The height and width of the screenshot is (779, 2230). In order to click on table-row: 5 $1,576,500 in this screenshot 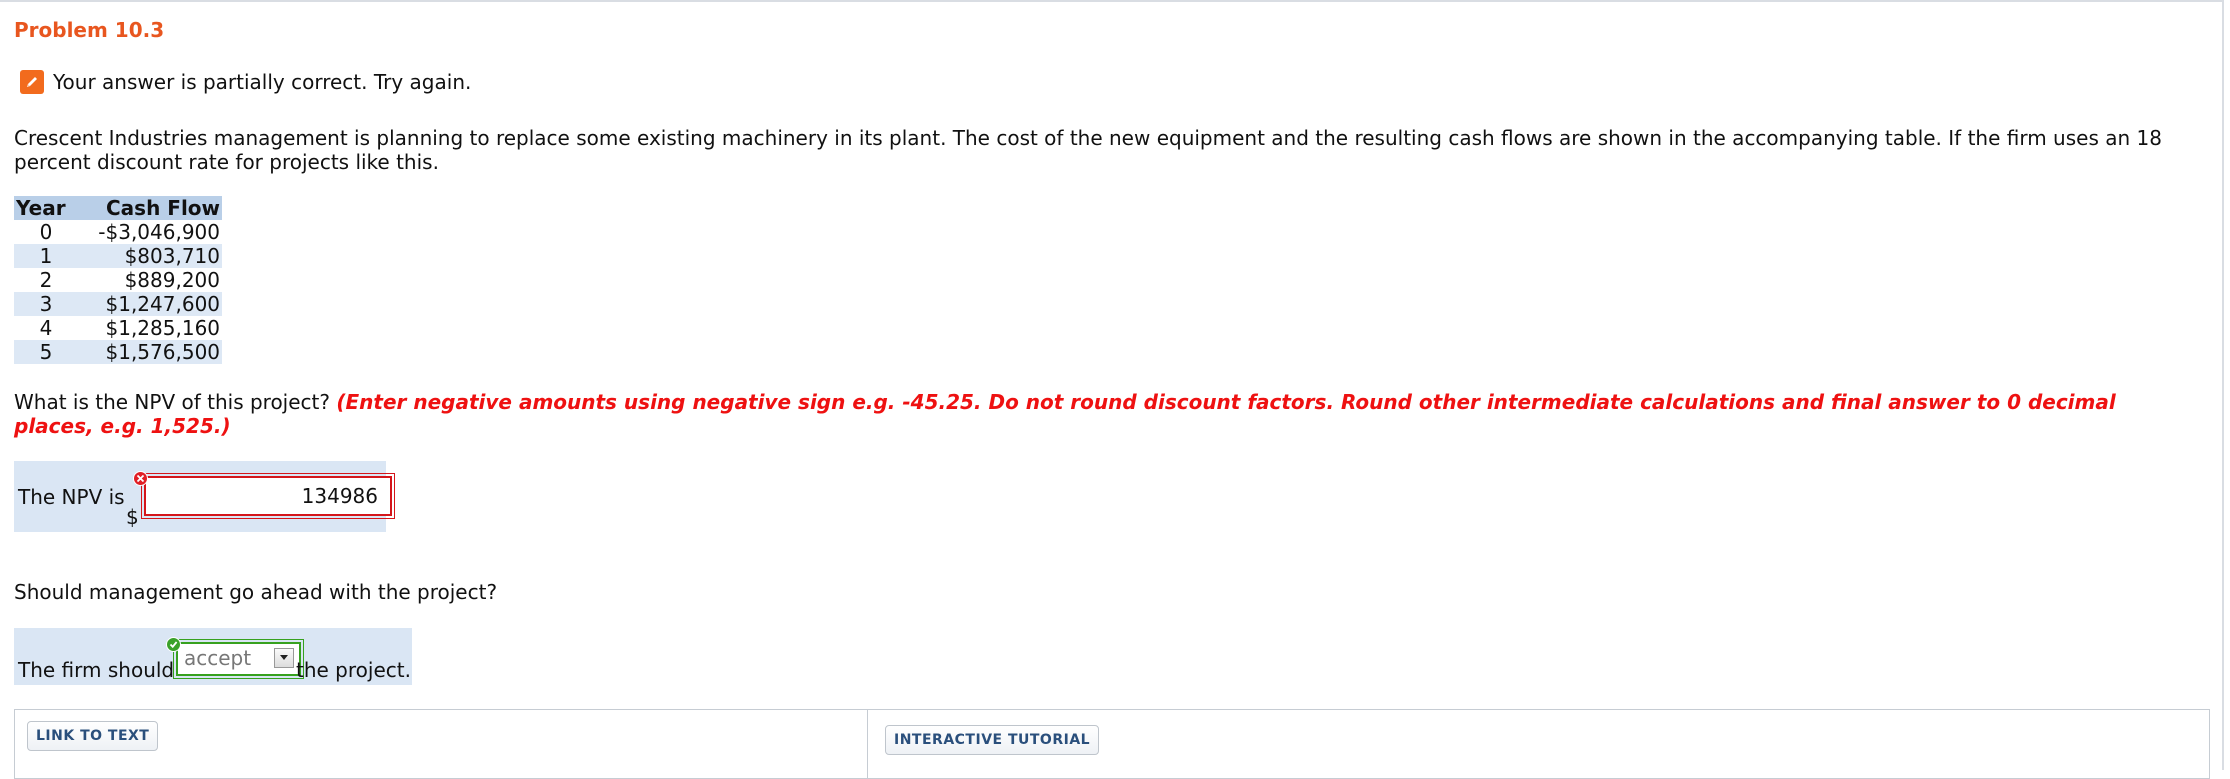, I will do `click(118, 352)`.